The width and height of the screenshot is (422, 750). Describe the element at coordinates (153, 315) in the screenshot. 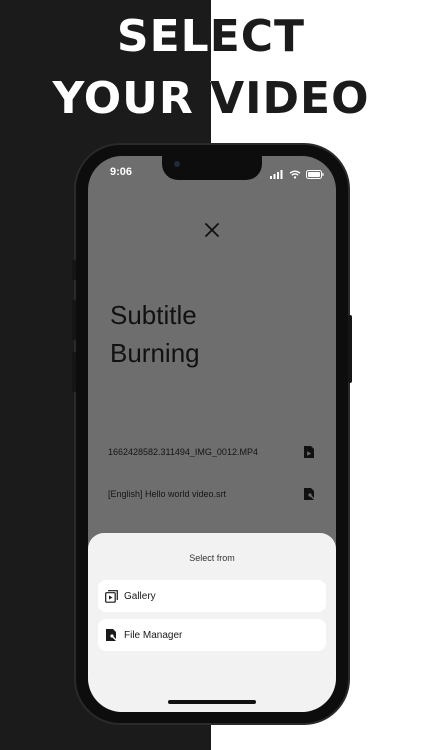

I see `title-line-1: Subtitle` at that location.